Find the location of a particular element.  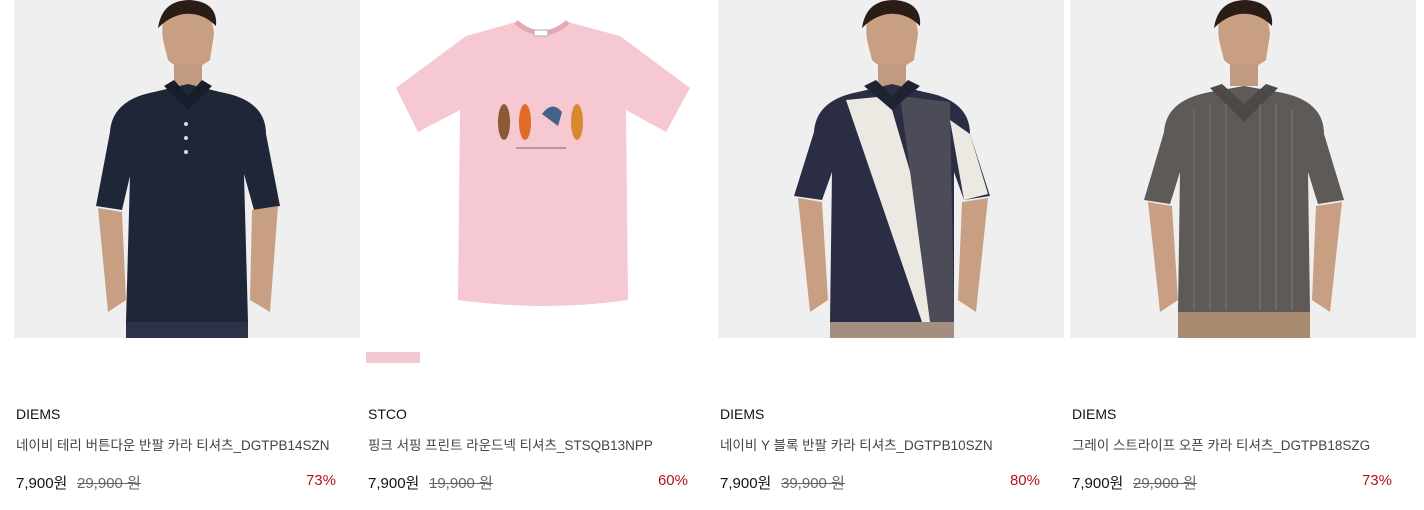

product-discount: 80% is located at coordinates (1024, 480).